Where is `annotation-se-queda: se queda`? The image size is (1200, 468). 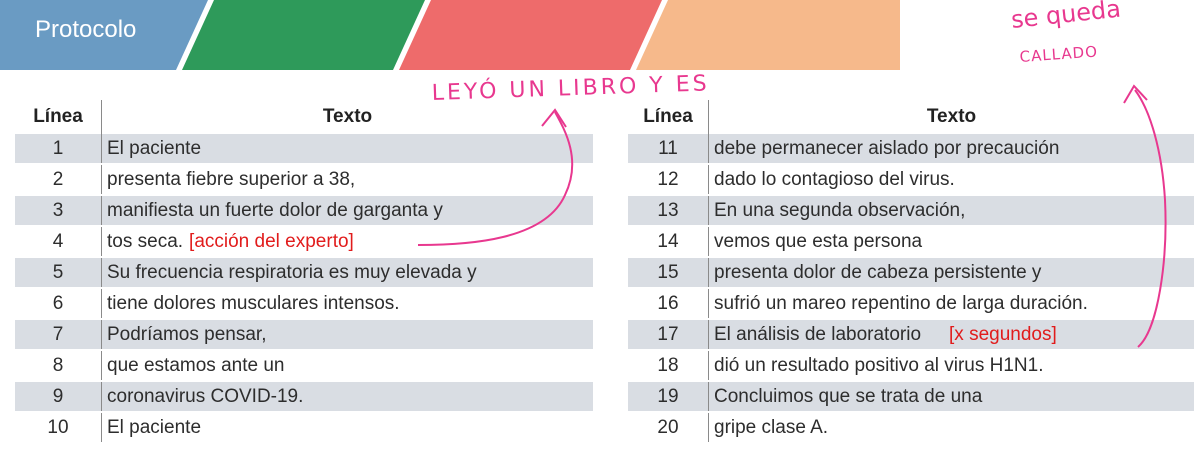
annotation-se-queda: se queda is located at coordinates (1066, 17).